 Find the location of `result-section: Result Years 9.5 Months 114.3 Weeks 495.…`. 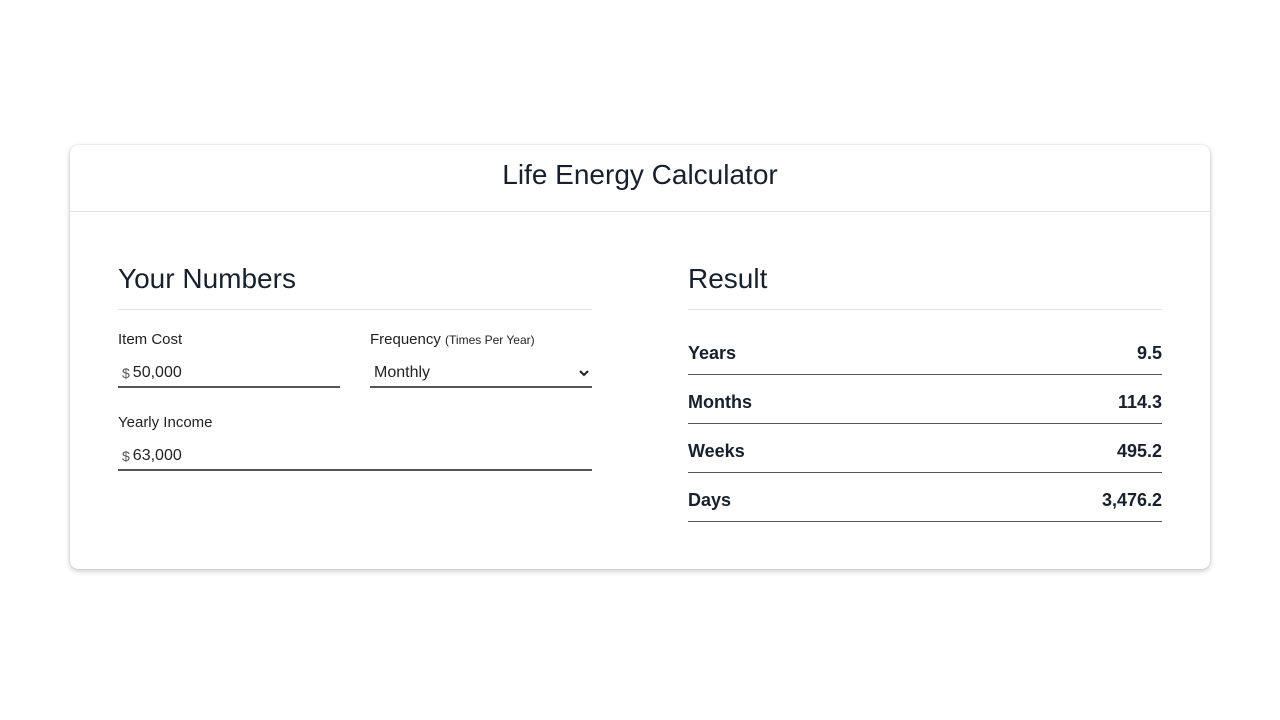

result-section: Result Years 9.5 Months 114.3 Weeks 495.… is located at coordinates (925, 392).